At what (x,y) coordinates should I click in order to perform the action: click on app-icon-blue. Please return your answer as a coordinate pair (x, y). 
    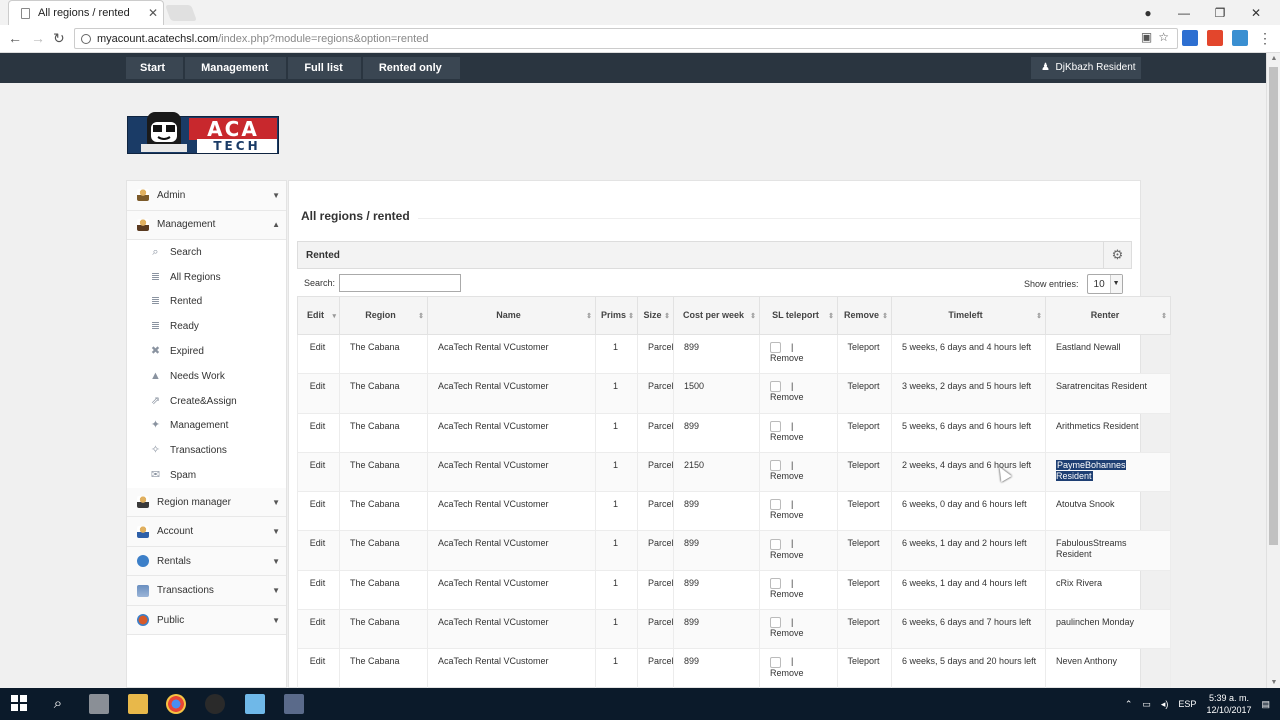
    Looking at the image, I should click on (255, 704).